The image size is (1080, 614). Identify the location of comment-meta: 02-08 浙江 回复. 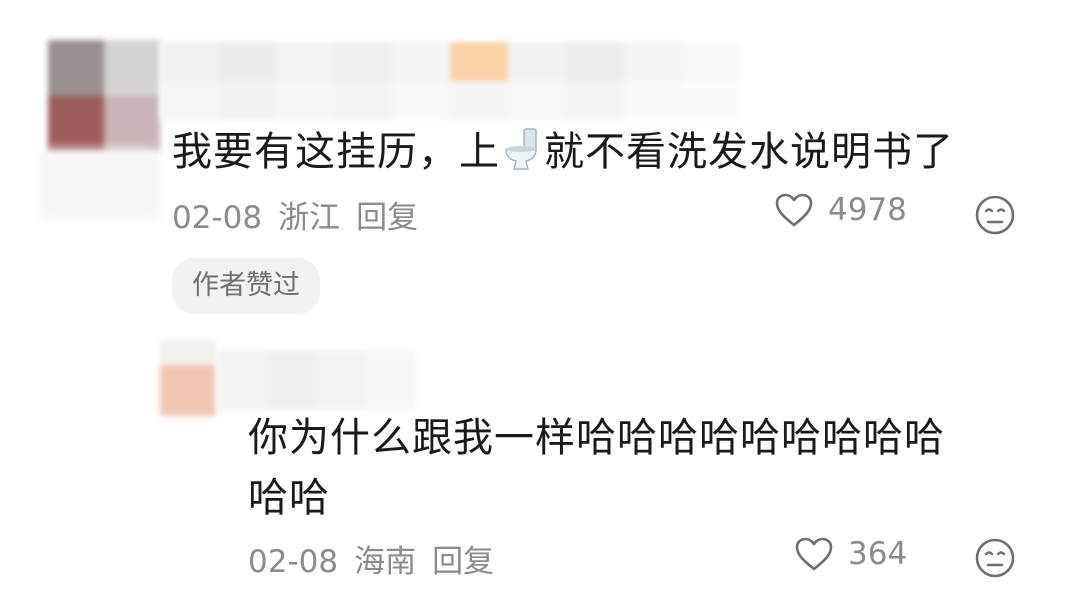
(303, 214).